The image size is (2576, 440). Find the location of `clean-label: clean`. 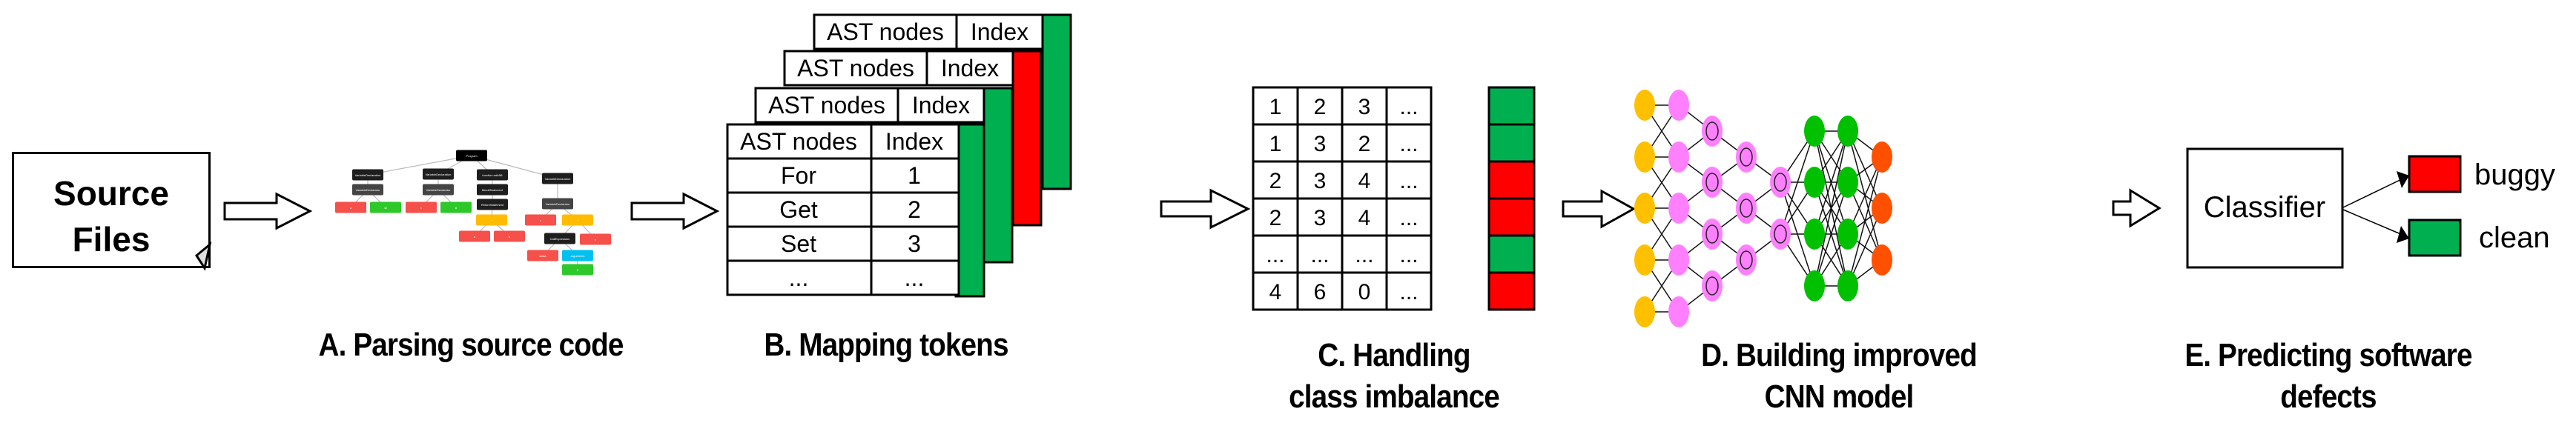

clean-label: clean is located at coordinates (2514, 237).